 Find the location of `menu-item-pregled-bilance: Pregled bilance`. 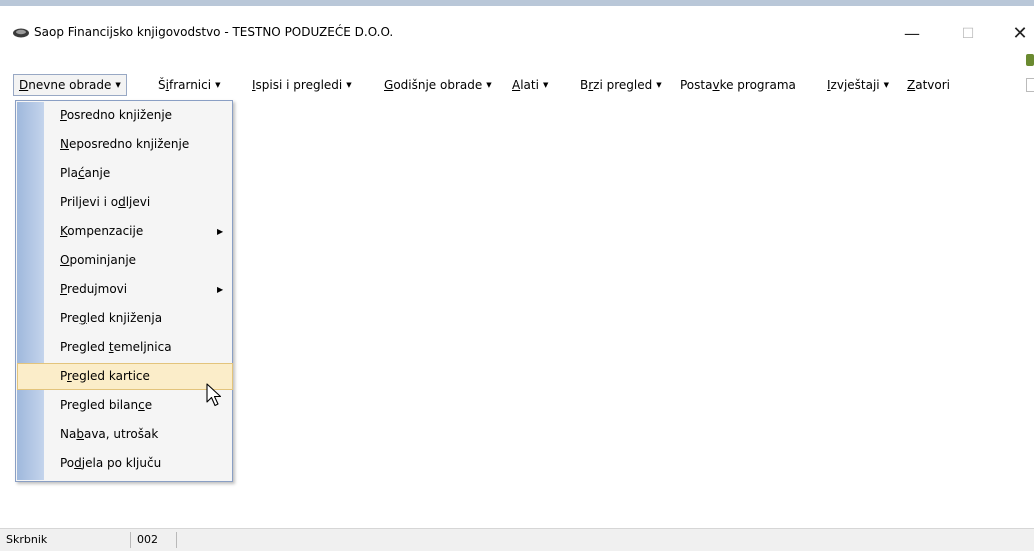

menu-item-pregled-bilance: Pregled bilance is located at coordinates (124, 405).